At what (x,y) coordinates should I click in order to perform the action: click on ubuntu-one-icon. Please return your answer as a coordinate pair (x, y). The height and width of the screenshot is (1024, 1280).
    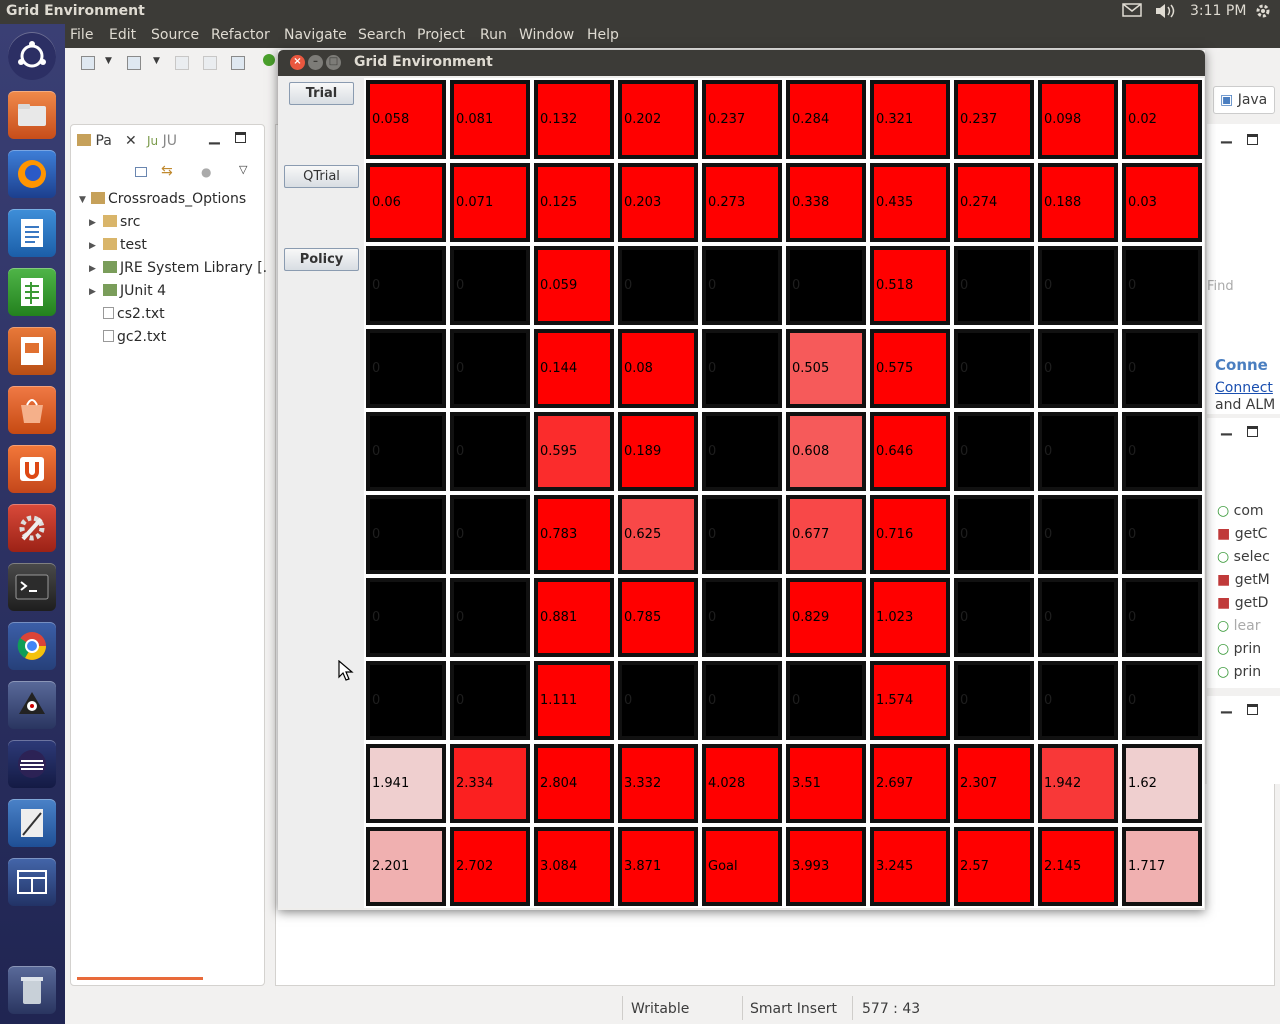
    Looking at the image, I should click on (32, 469).